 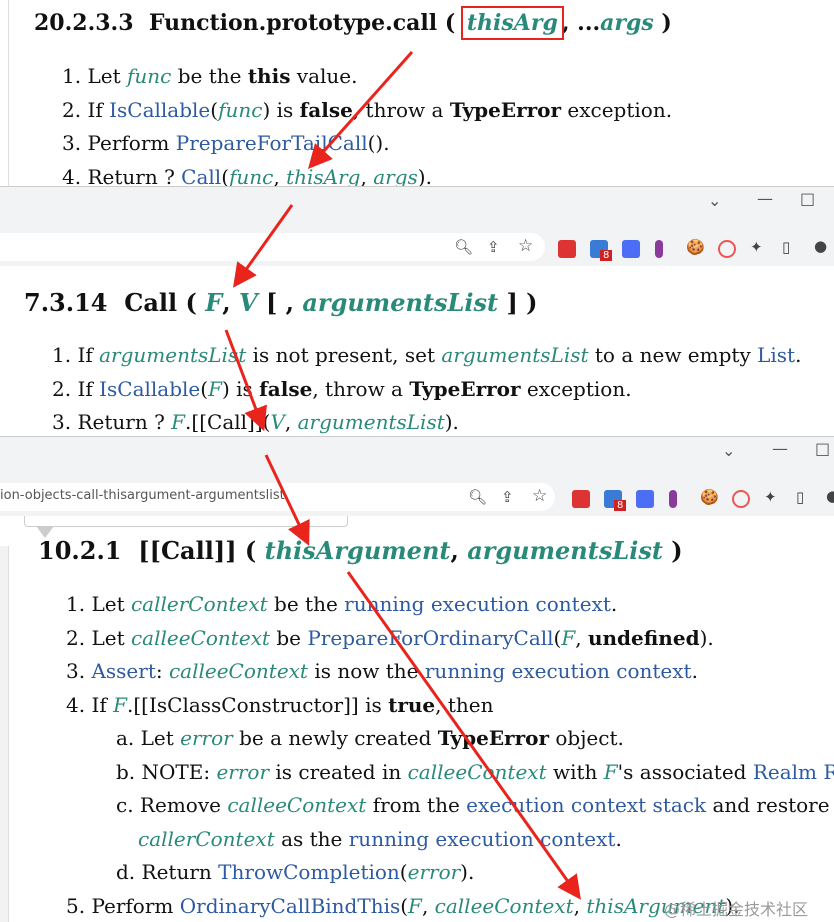 What do you see at coordinates (361, 110) in the screenshot?
I see `arrow-thisarg-to-call` at bounding box center [361, 110].